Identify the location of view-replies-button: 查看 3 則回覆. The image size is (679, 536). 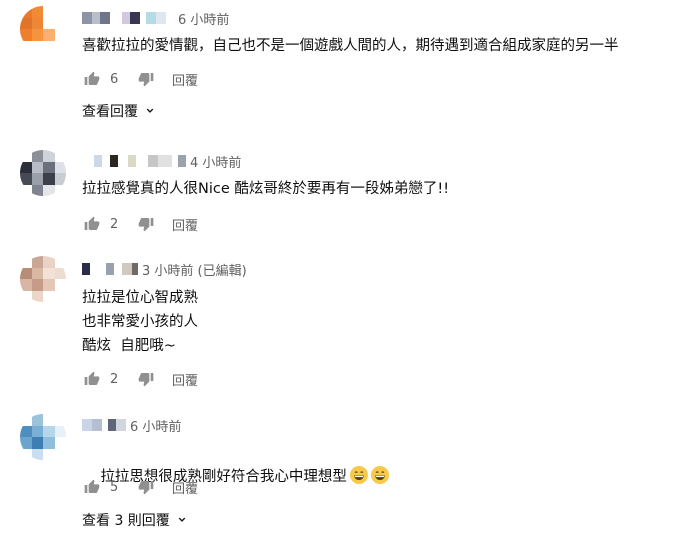
(135, 520).